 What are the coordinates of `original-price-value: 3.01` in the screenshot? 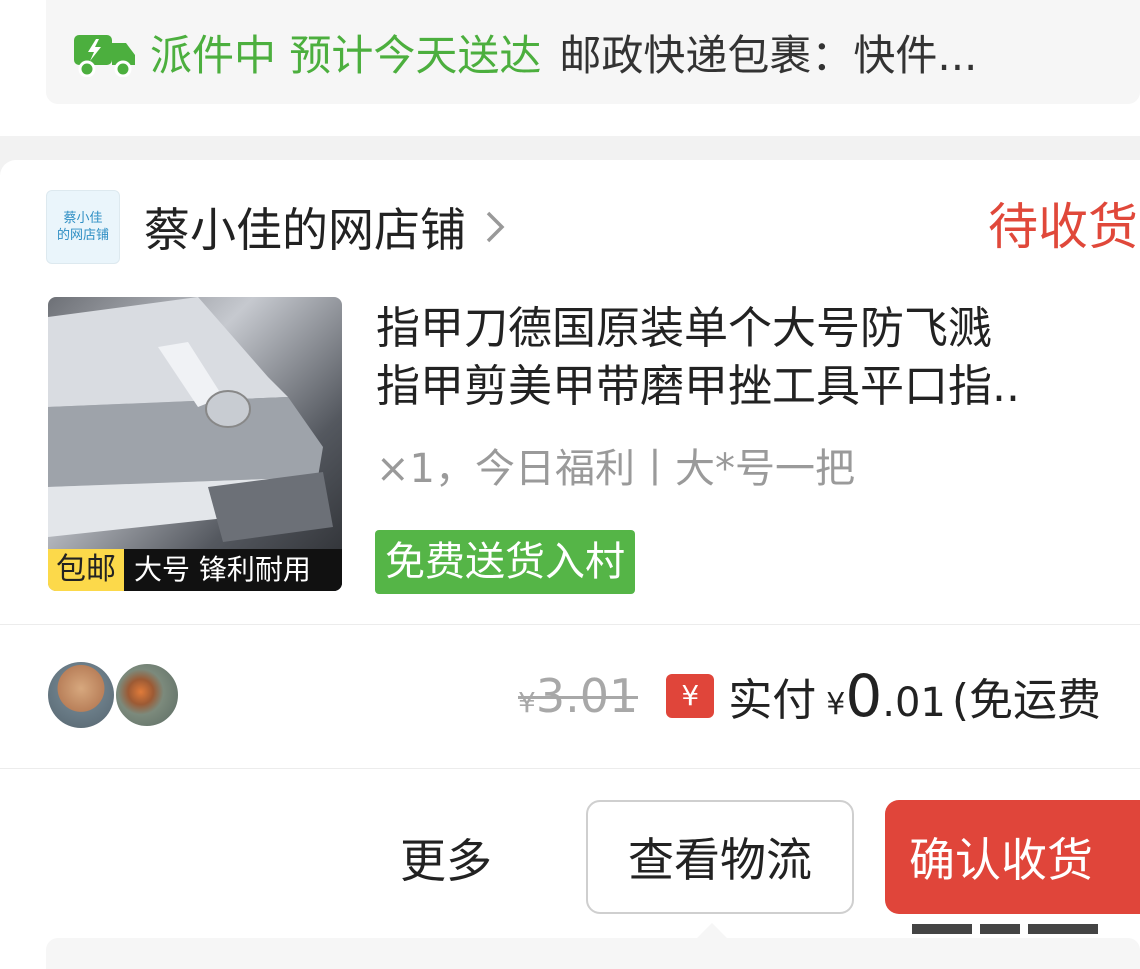 It's located at (587, 696).